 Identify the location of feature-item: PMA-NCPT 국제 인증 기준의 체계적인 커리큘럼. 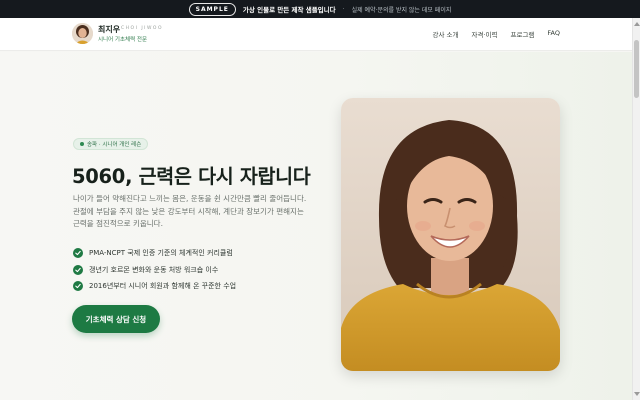
(193, 253).